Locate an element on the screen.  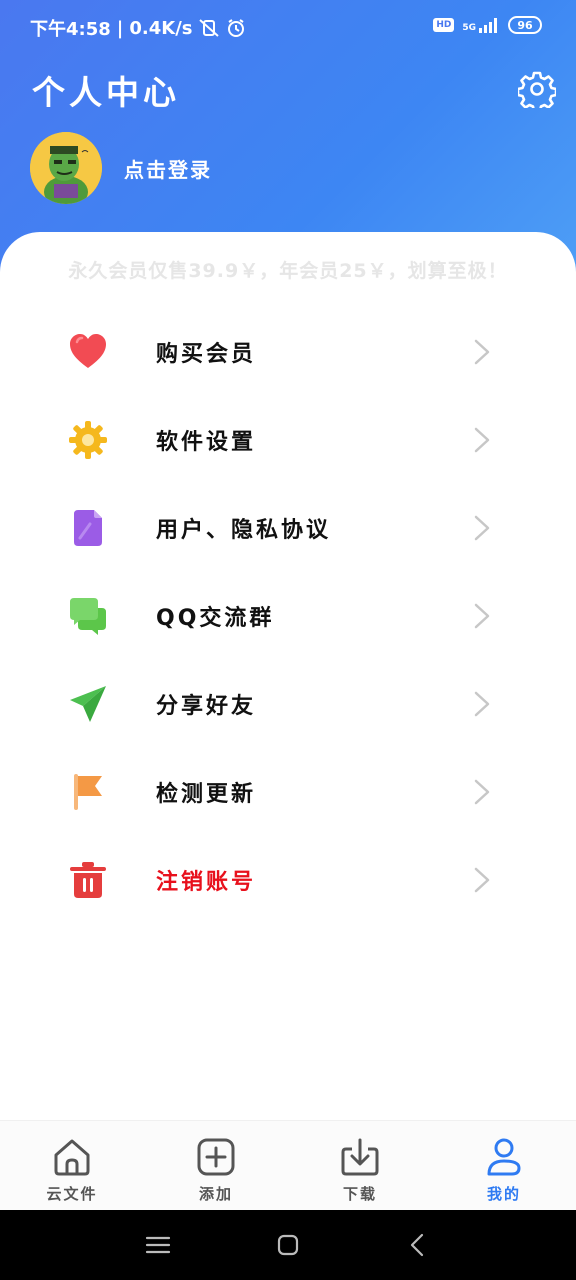
battery-level: 96 is located at coordinates (525, 25).